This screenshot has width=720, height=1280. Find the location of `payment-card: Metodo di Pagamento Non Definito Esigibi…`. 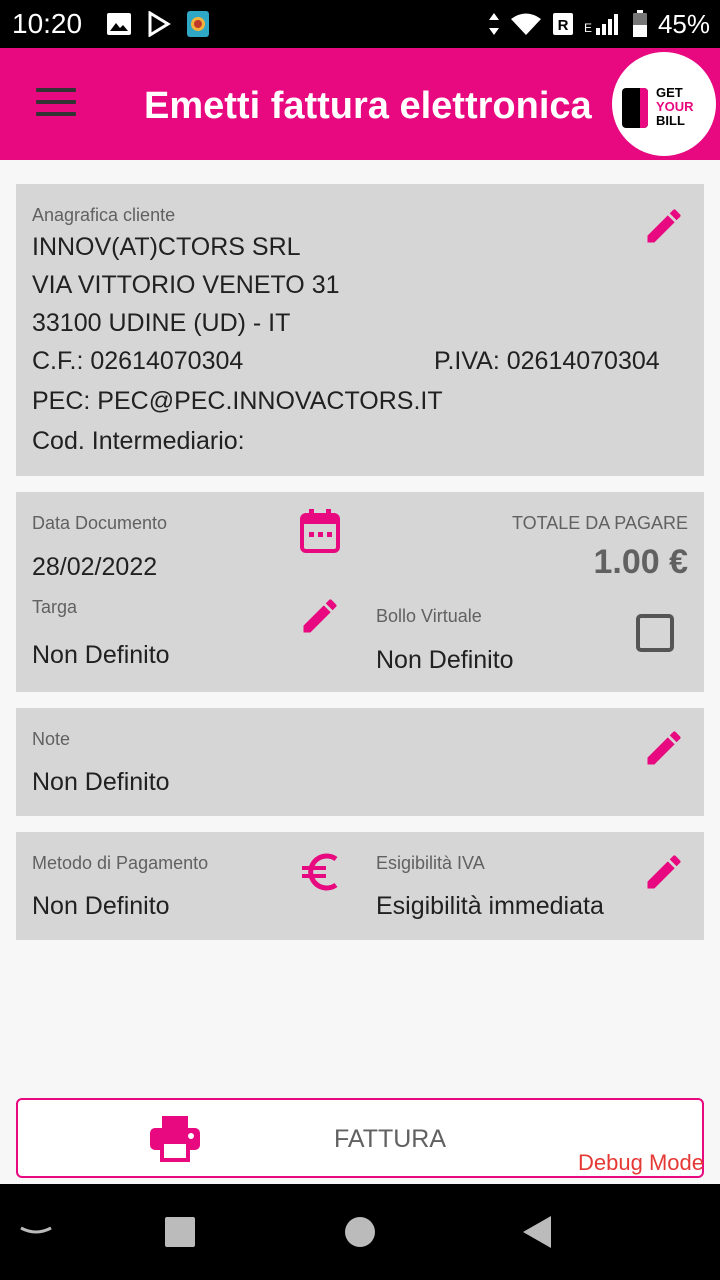

payment-card: Metodo di Pagamento Non Definito Esigibi… is located at coordinates (360, 886).